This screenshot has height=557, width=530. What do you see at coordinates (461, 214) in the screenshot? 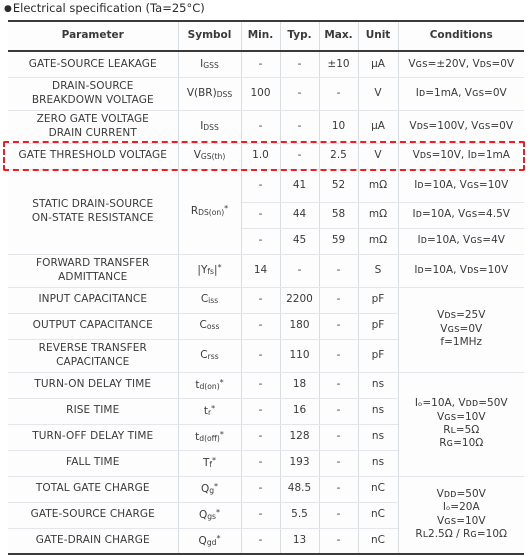
I see `conditions-line: Iᴅ=10A, Vɢs=4.5V` at bounding box center [461, 214].